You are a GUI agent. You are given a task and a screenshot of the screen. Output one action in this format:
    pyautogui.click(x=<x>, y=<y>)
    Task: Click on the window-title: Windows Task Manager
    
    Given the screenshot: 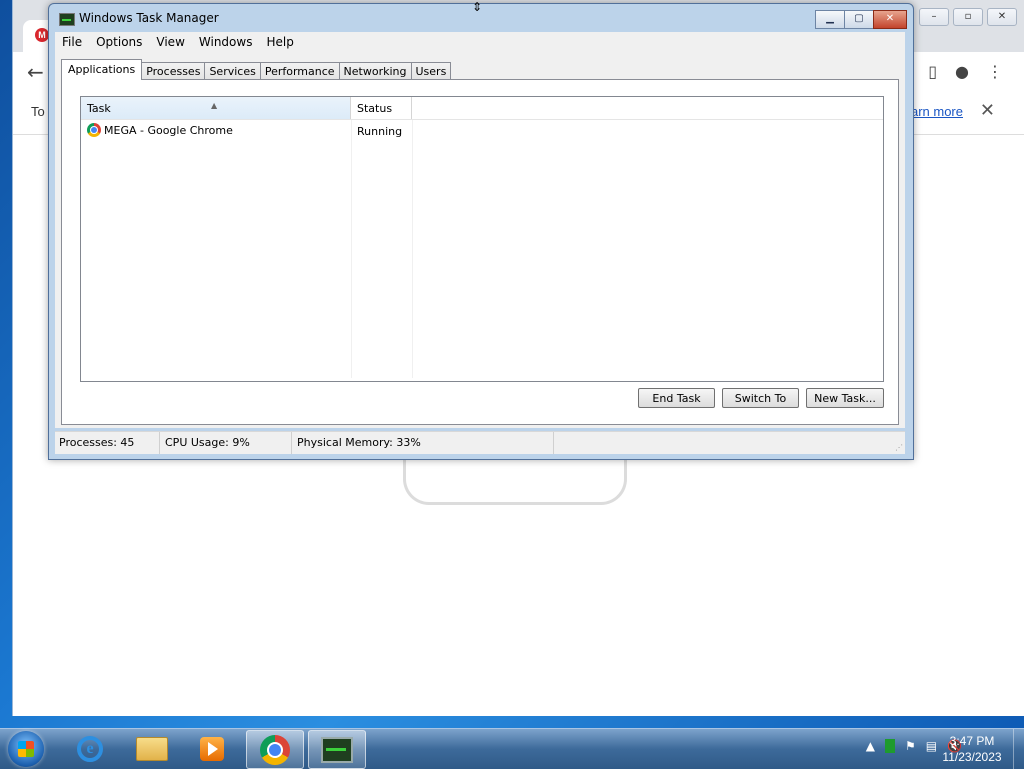 What is the action you would take?
    pyautogui.click(x=149, y=18)
    